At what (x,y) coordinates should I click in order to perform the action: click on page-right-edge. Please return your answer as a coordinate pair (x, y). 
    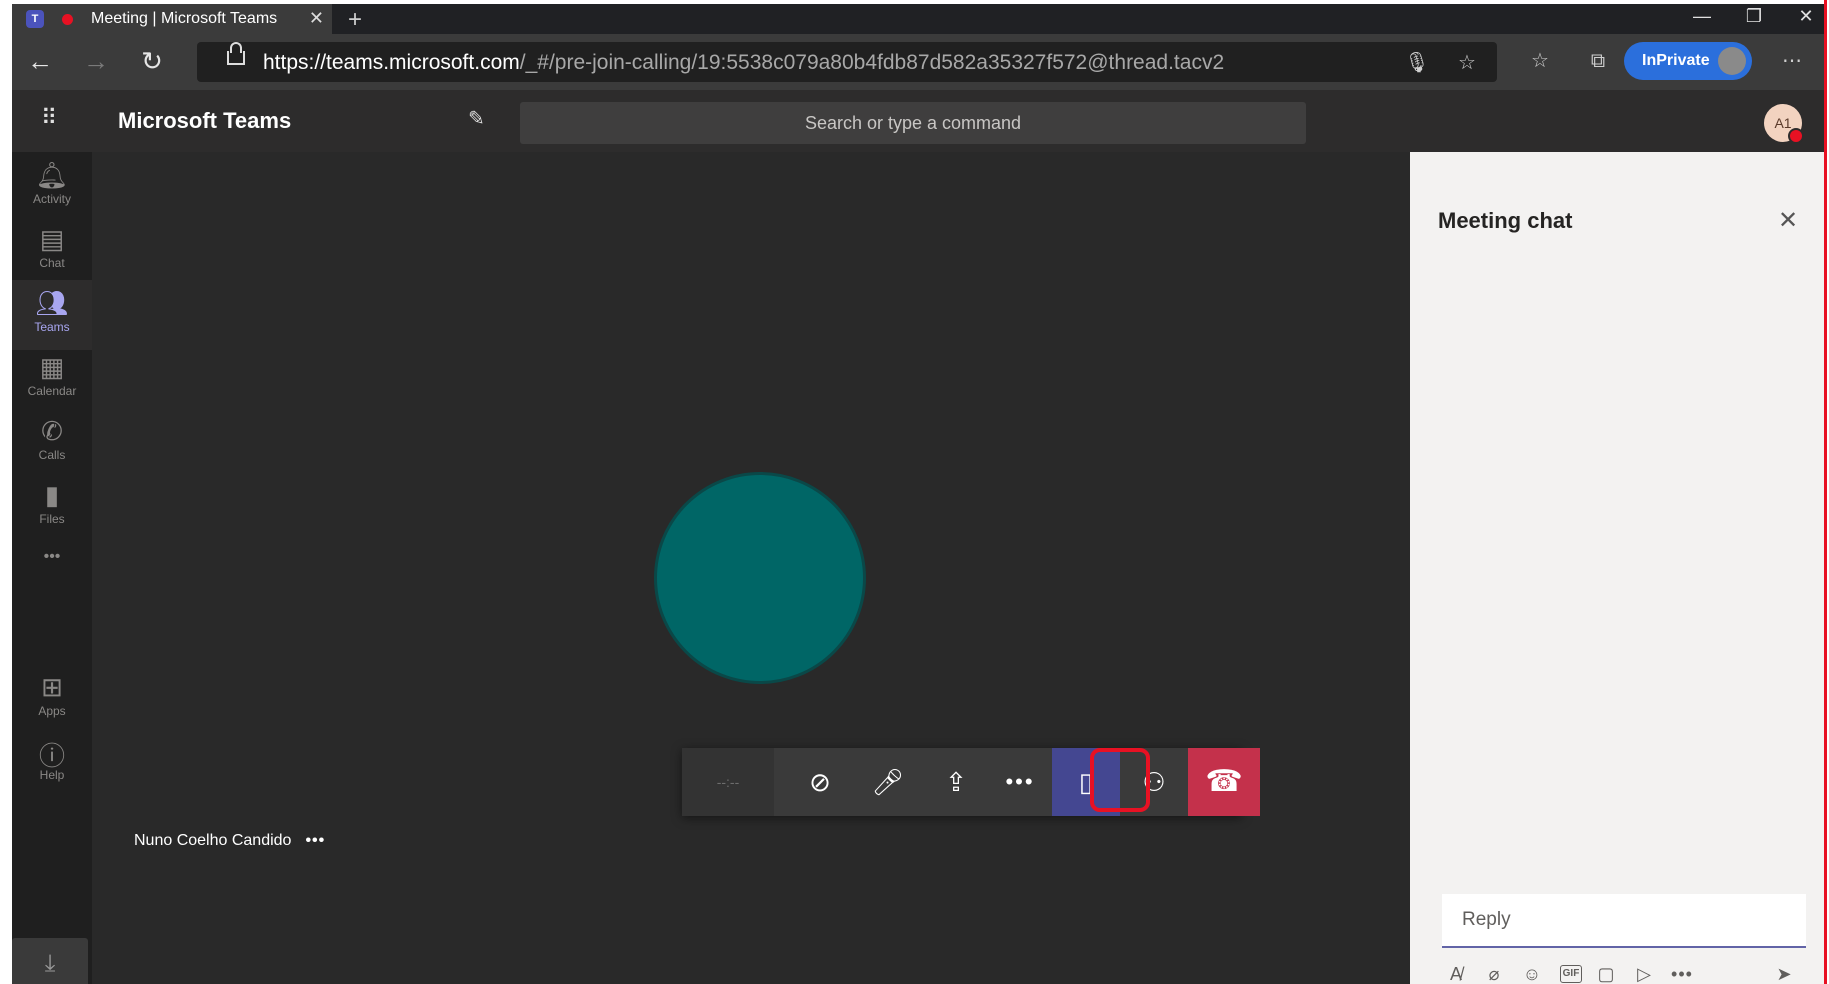
    Looking at the image, I should click on (1825, 492).